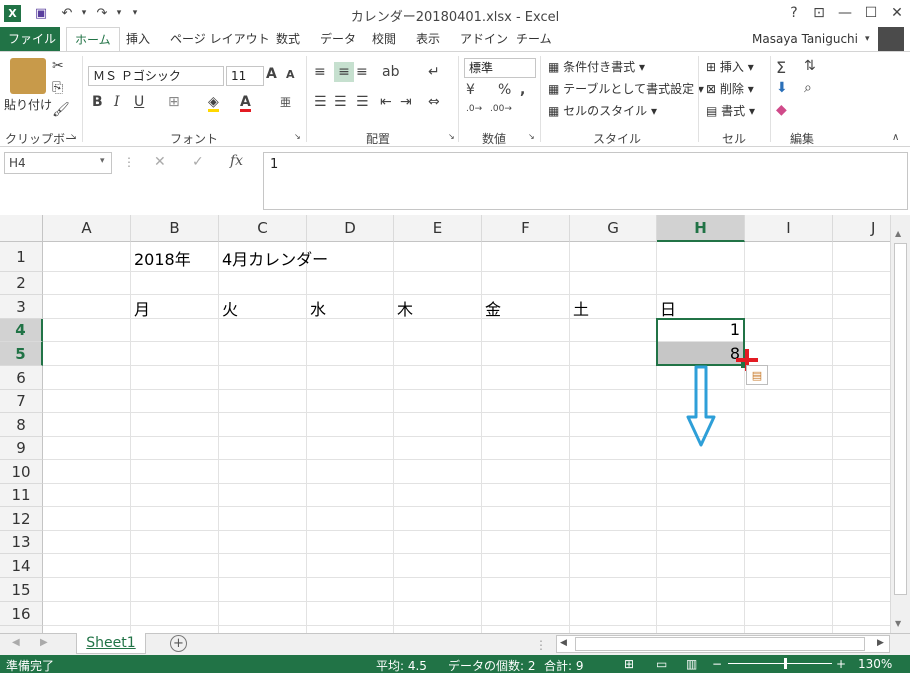 Image resolution: width=910 pixels, height=674 pixels. I want to click on cell-d3: 水, so click(318, 308).